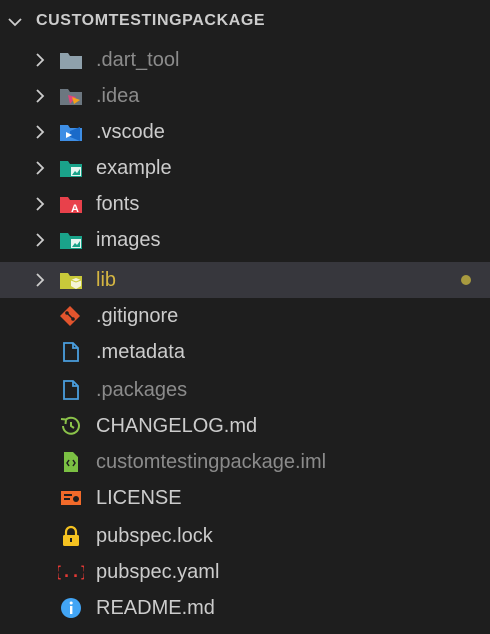 The height and width of the screenshot is (634, 490). What do you see at coordinates (71, 241) in the screenshot?
I see `images-folder-icon` at bounding box center [71, 241].